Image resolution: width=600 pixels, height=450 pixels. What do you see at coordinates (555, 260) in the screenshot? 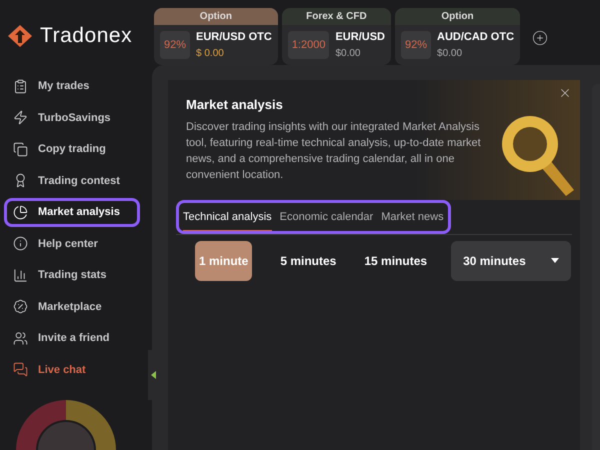
I see `caret-icon` at bounding box center [555, 260].